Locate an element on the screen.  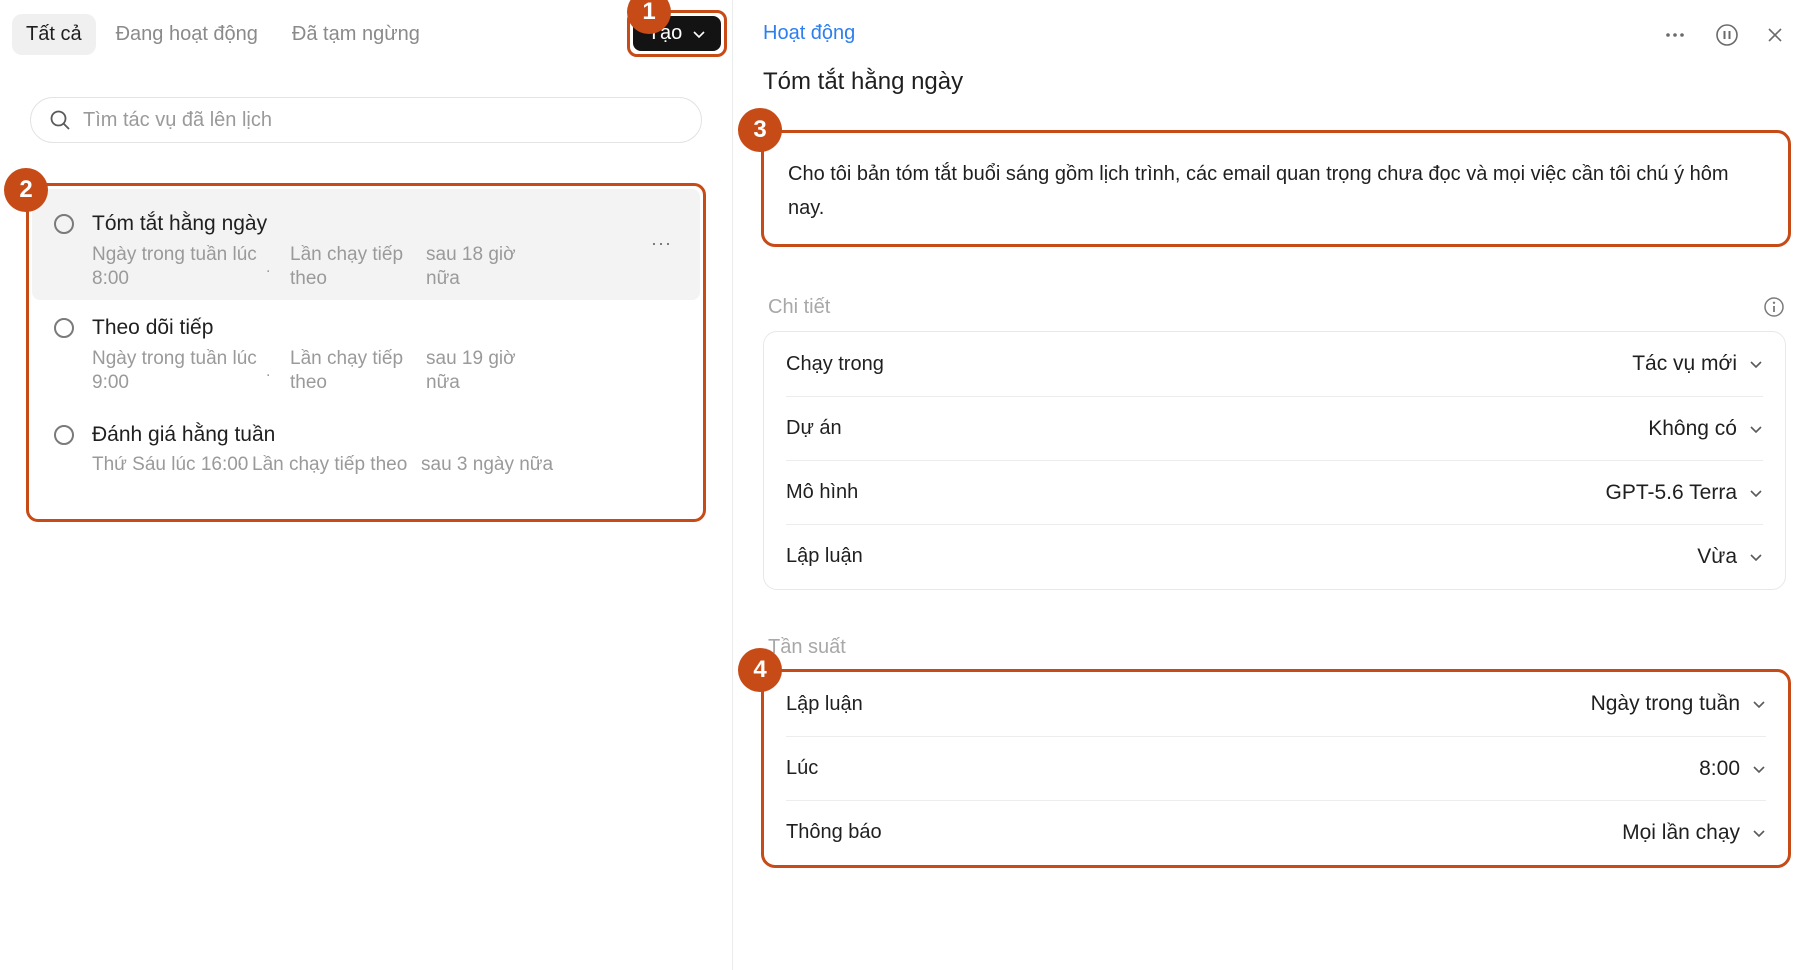
details-section-label: Chi tiết is located at coordinates (799, 307).